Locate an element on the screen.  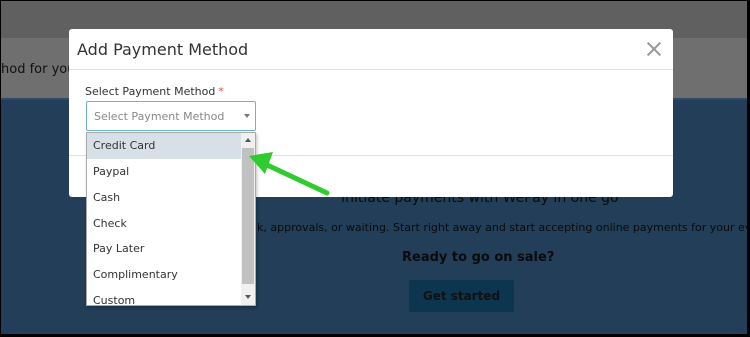
option-custom: Custom is located at coordinates (164, 296).